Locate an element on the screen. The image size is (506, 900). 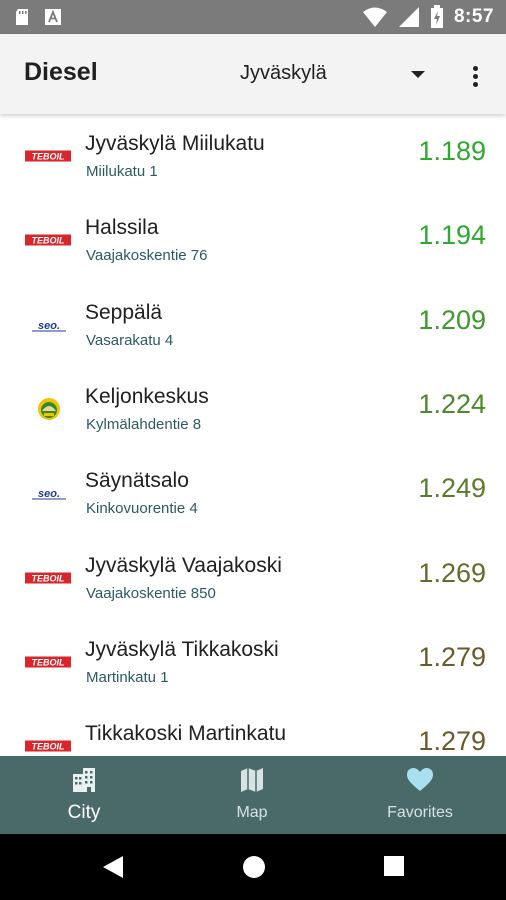
nav-city: City is located at coordinates (84, 795).